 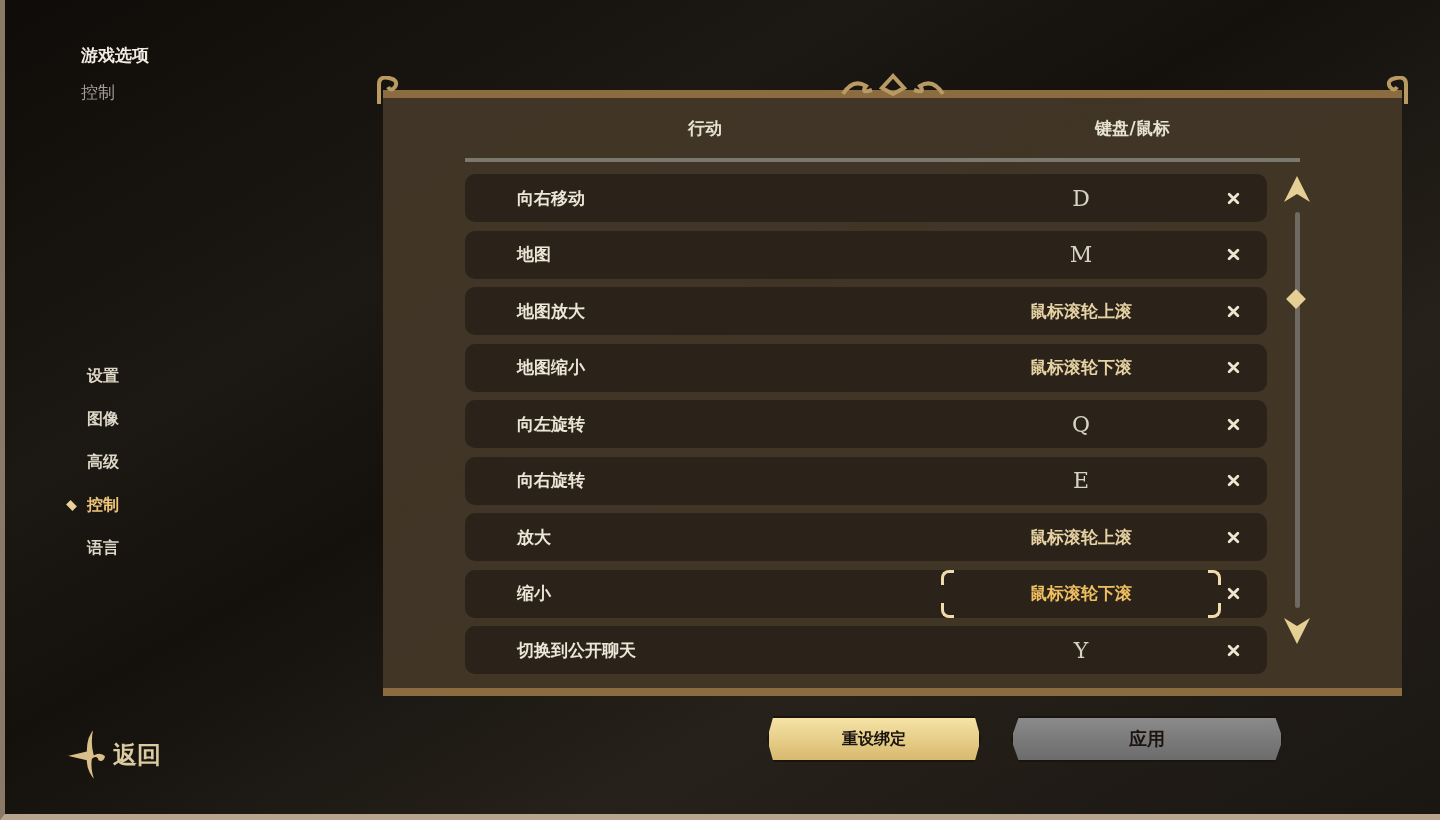 I want to click on binding-row: 地图缩小 鼠标滚轮下滚, so click(x=866, y=367).